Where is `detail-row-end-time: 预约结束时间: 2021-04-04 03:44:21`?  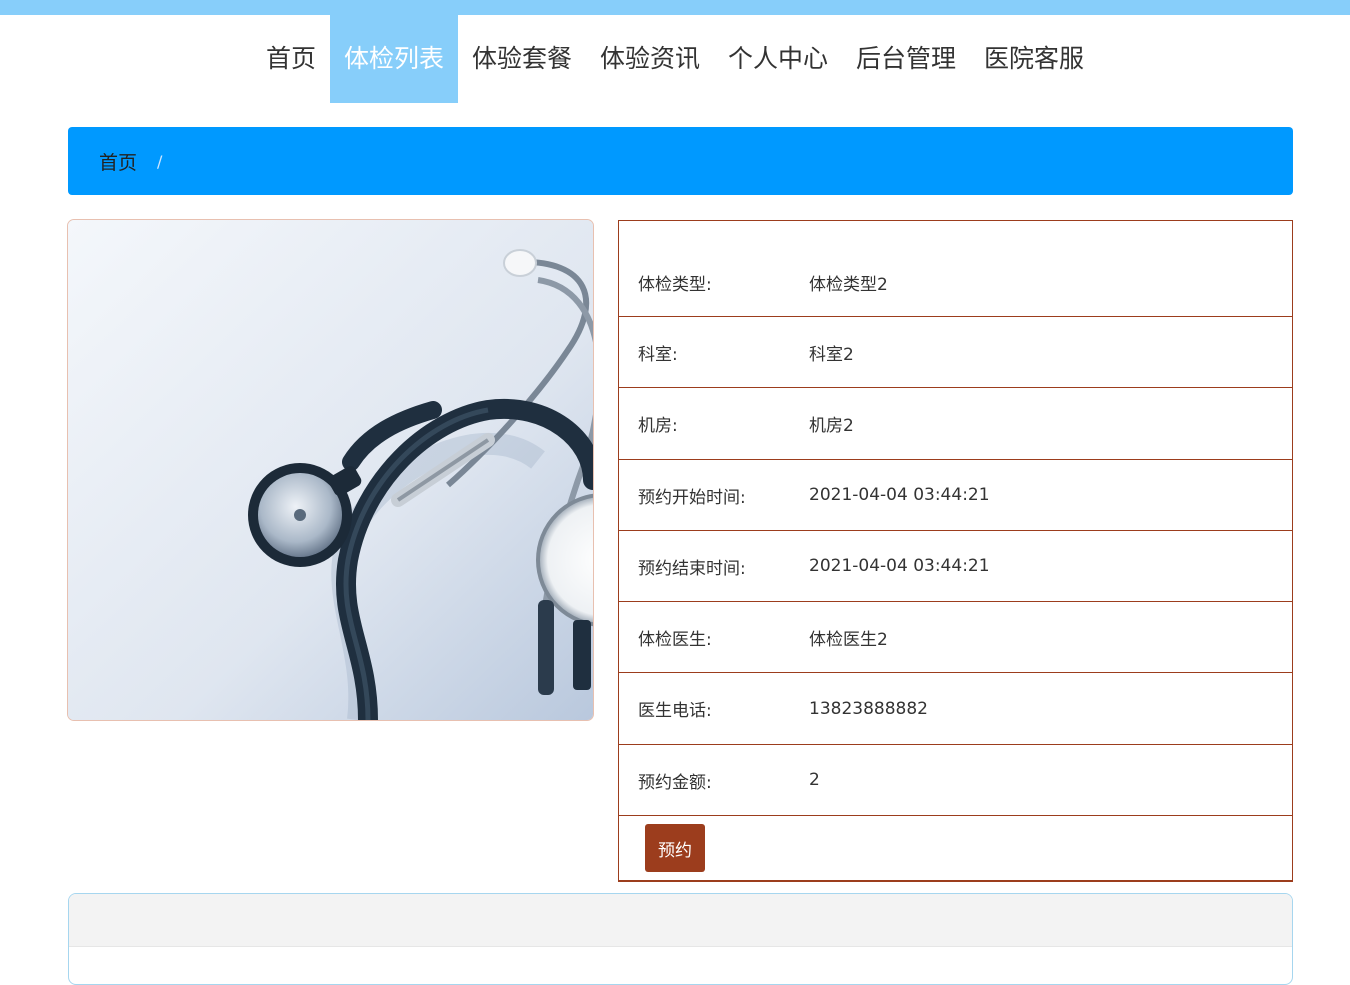 detail-row-end-time: 预约结束时间: 2021-04-04 03:44:21 is located at coordinates (955, 566).